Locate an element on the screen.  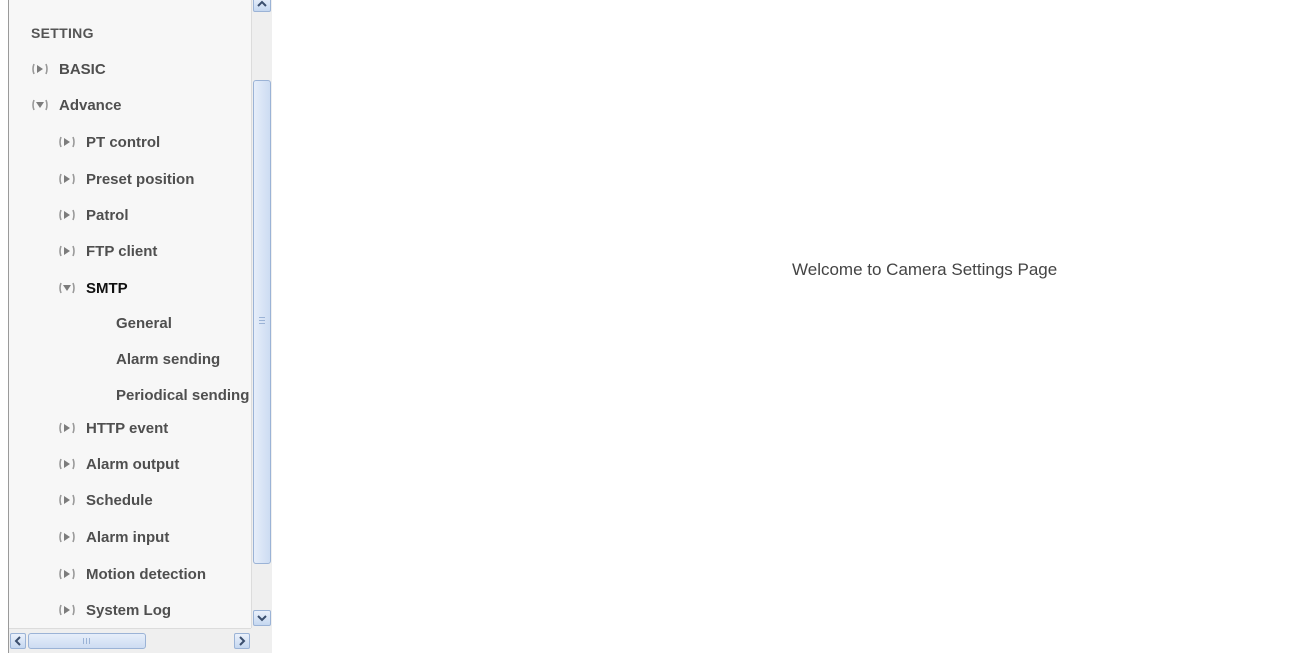
nav-item-preset-position: Preset position is located at coordinates (126, 179).